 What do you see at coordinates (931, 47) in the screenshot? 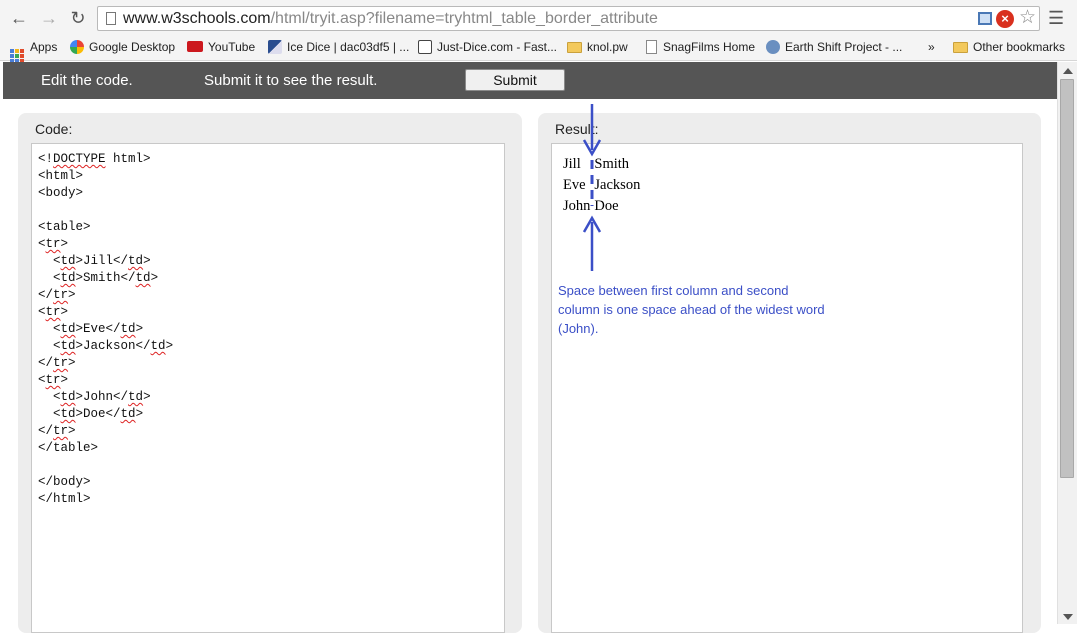
I see `bookmarks-overflow-button: »` at bounding box center [931, 47].